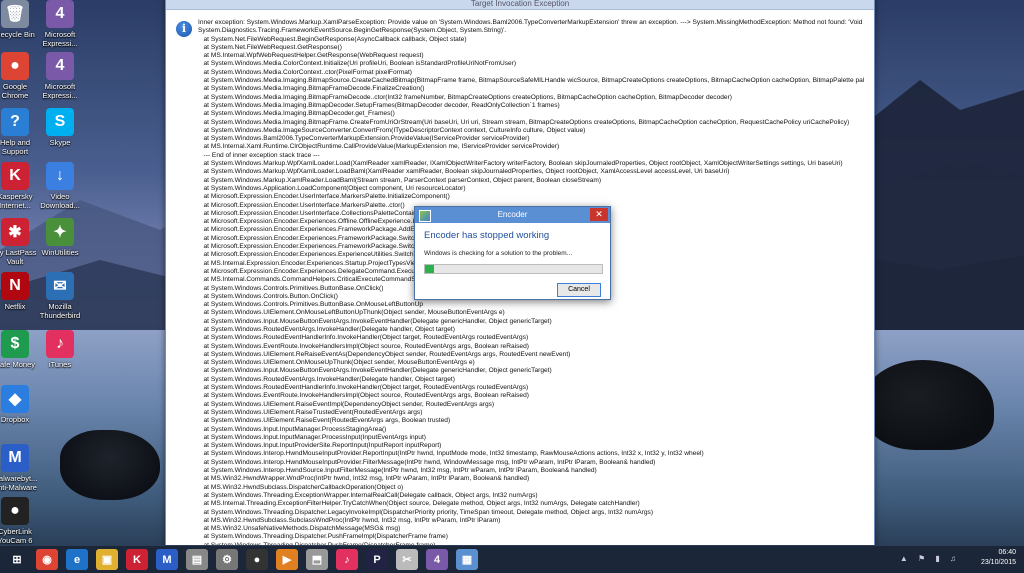 Image resolution: width=1024 pixels, height=573 pixels. I want to click on clock-time: 06:40, so click(1007, 552).